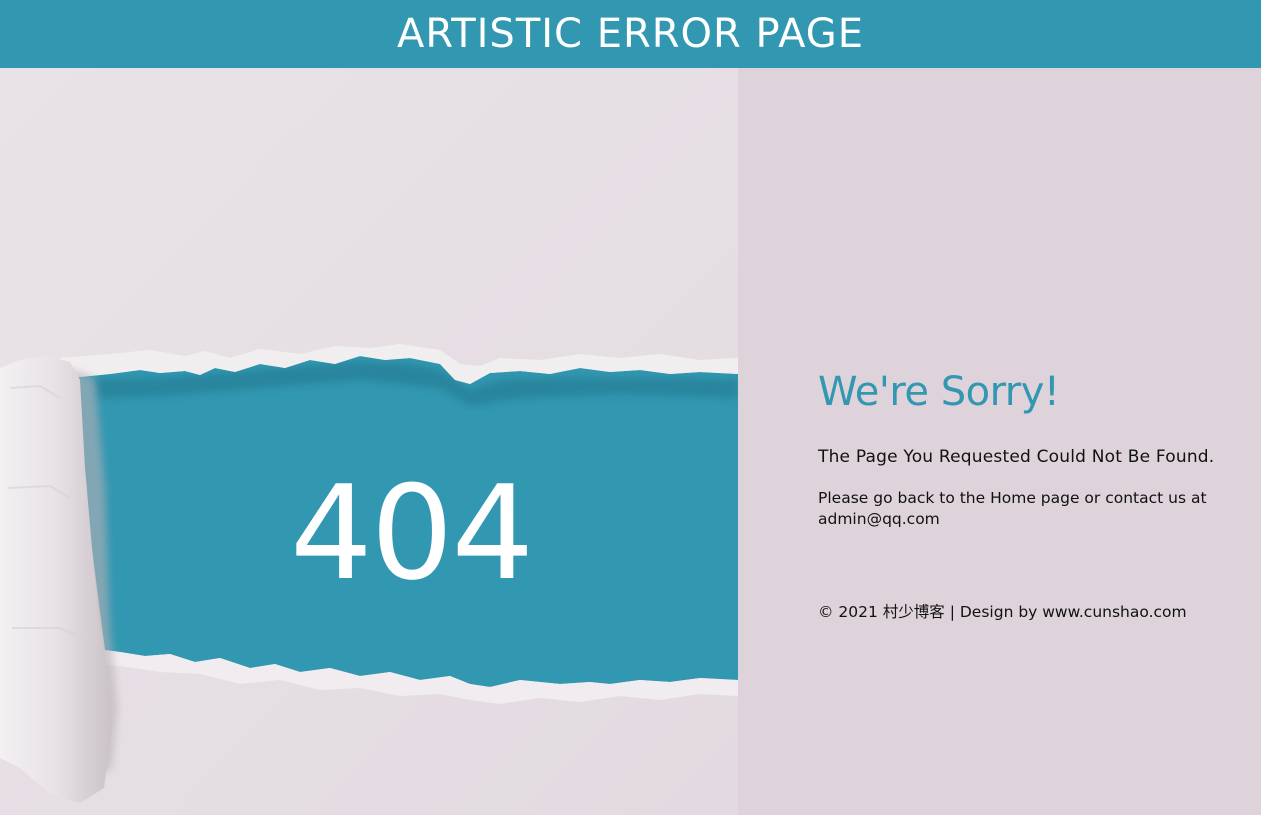 This screenshot has height=815, width=1261. Describe the element at coordinates (939, 392) in the screenshot. I see `sorry-heading: We're Sorry!` at that location.